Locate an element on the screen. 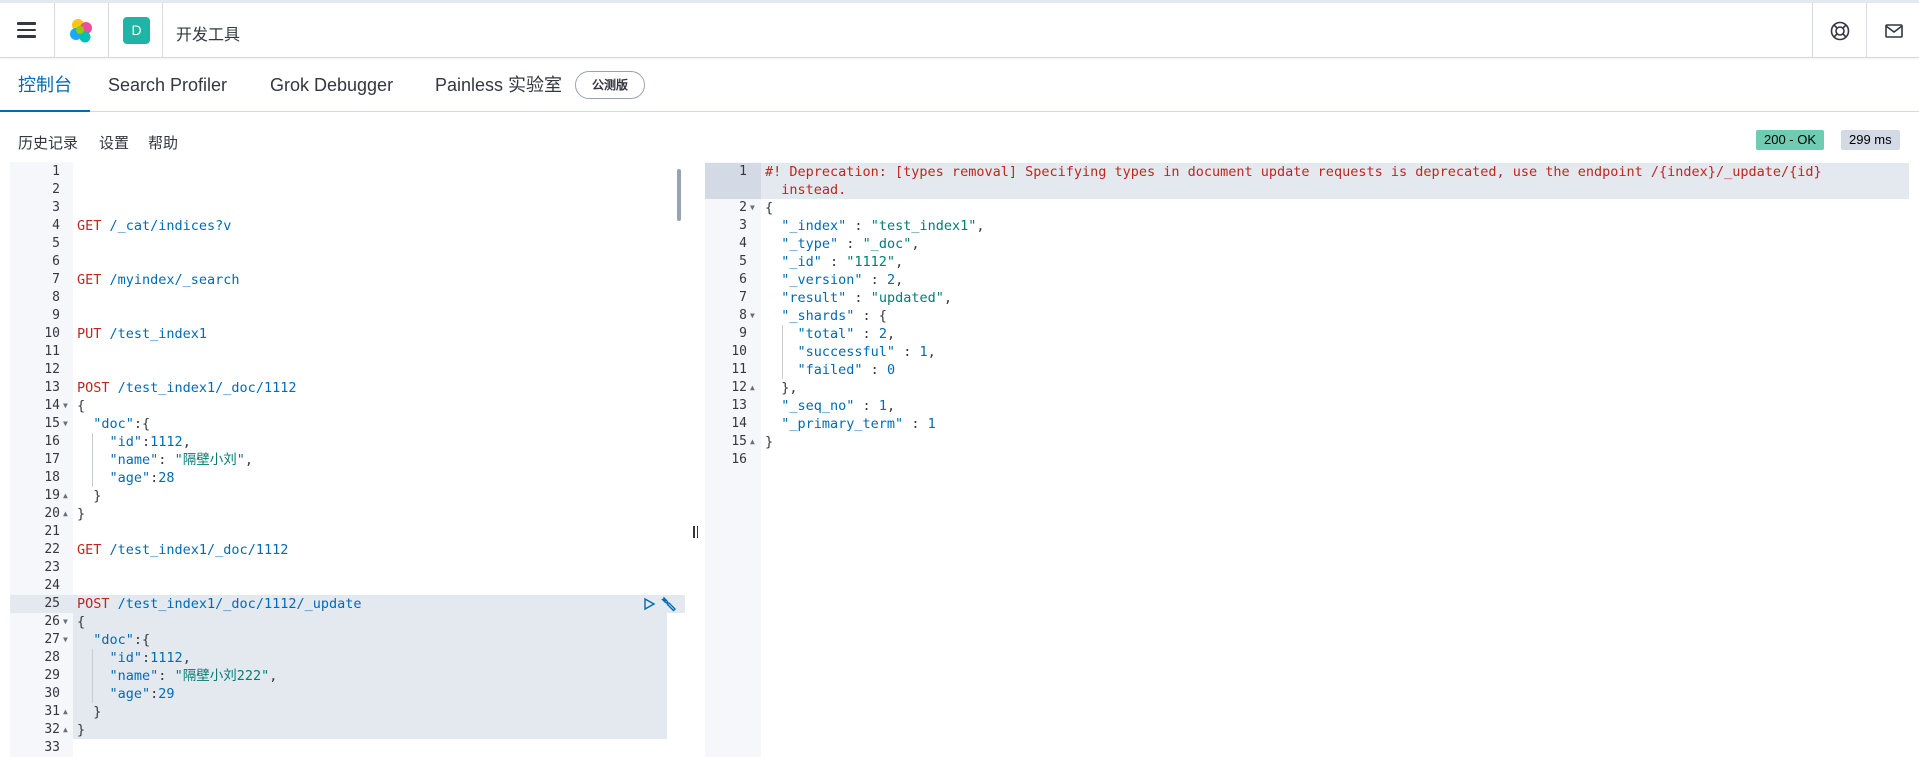 This screenshot has height=757, width=1919. line-number: 8 is located at coordinates (56, 297).